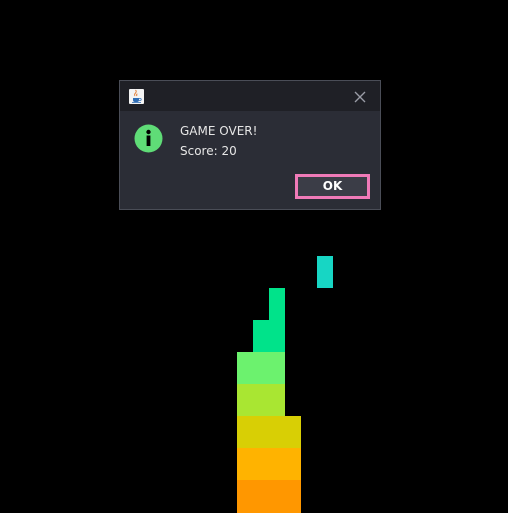  What do you see at coordinates (360, 96) in the screenshot?
I see `close-icon` at bounding box center [360, 96].